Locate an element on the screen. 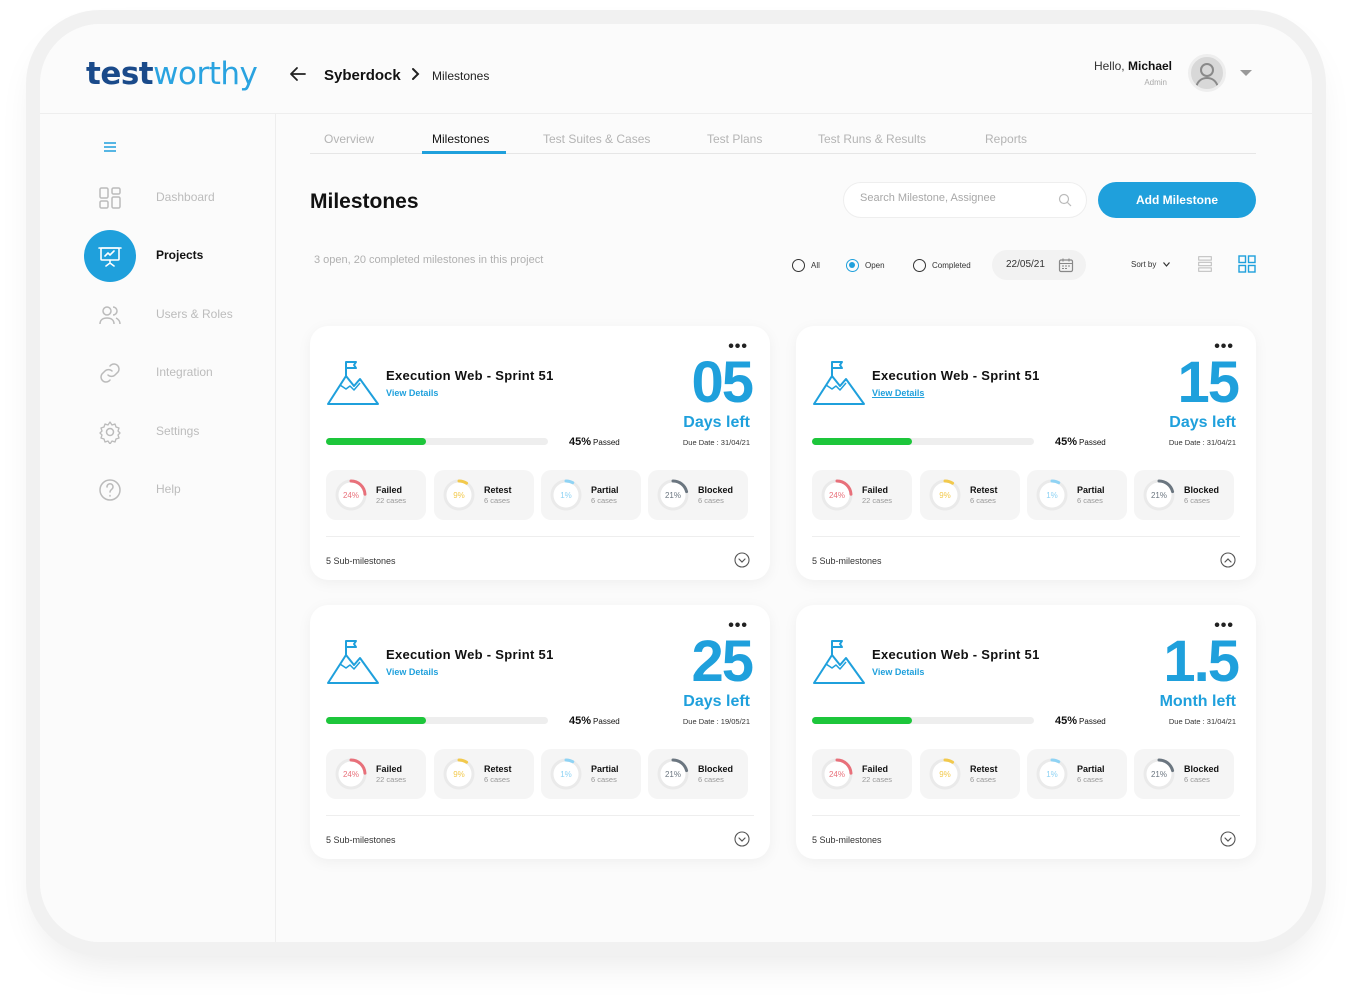 The image size is (1352, 998). sidebar-item-users-roles: Users & Roles is located at coordinates (179, 315).